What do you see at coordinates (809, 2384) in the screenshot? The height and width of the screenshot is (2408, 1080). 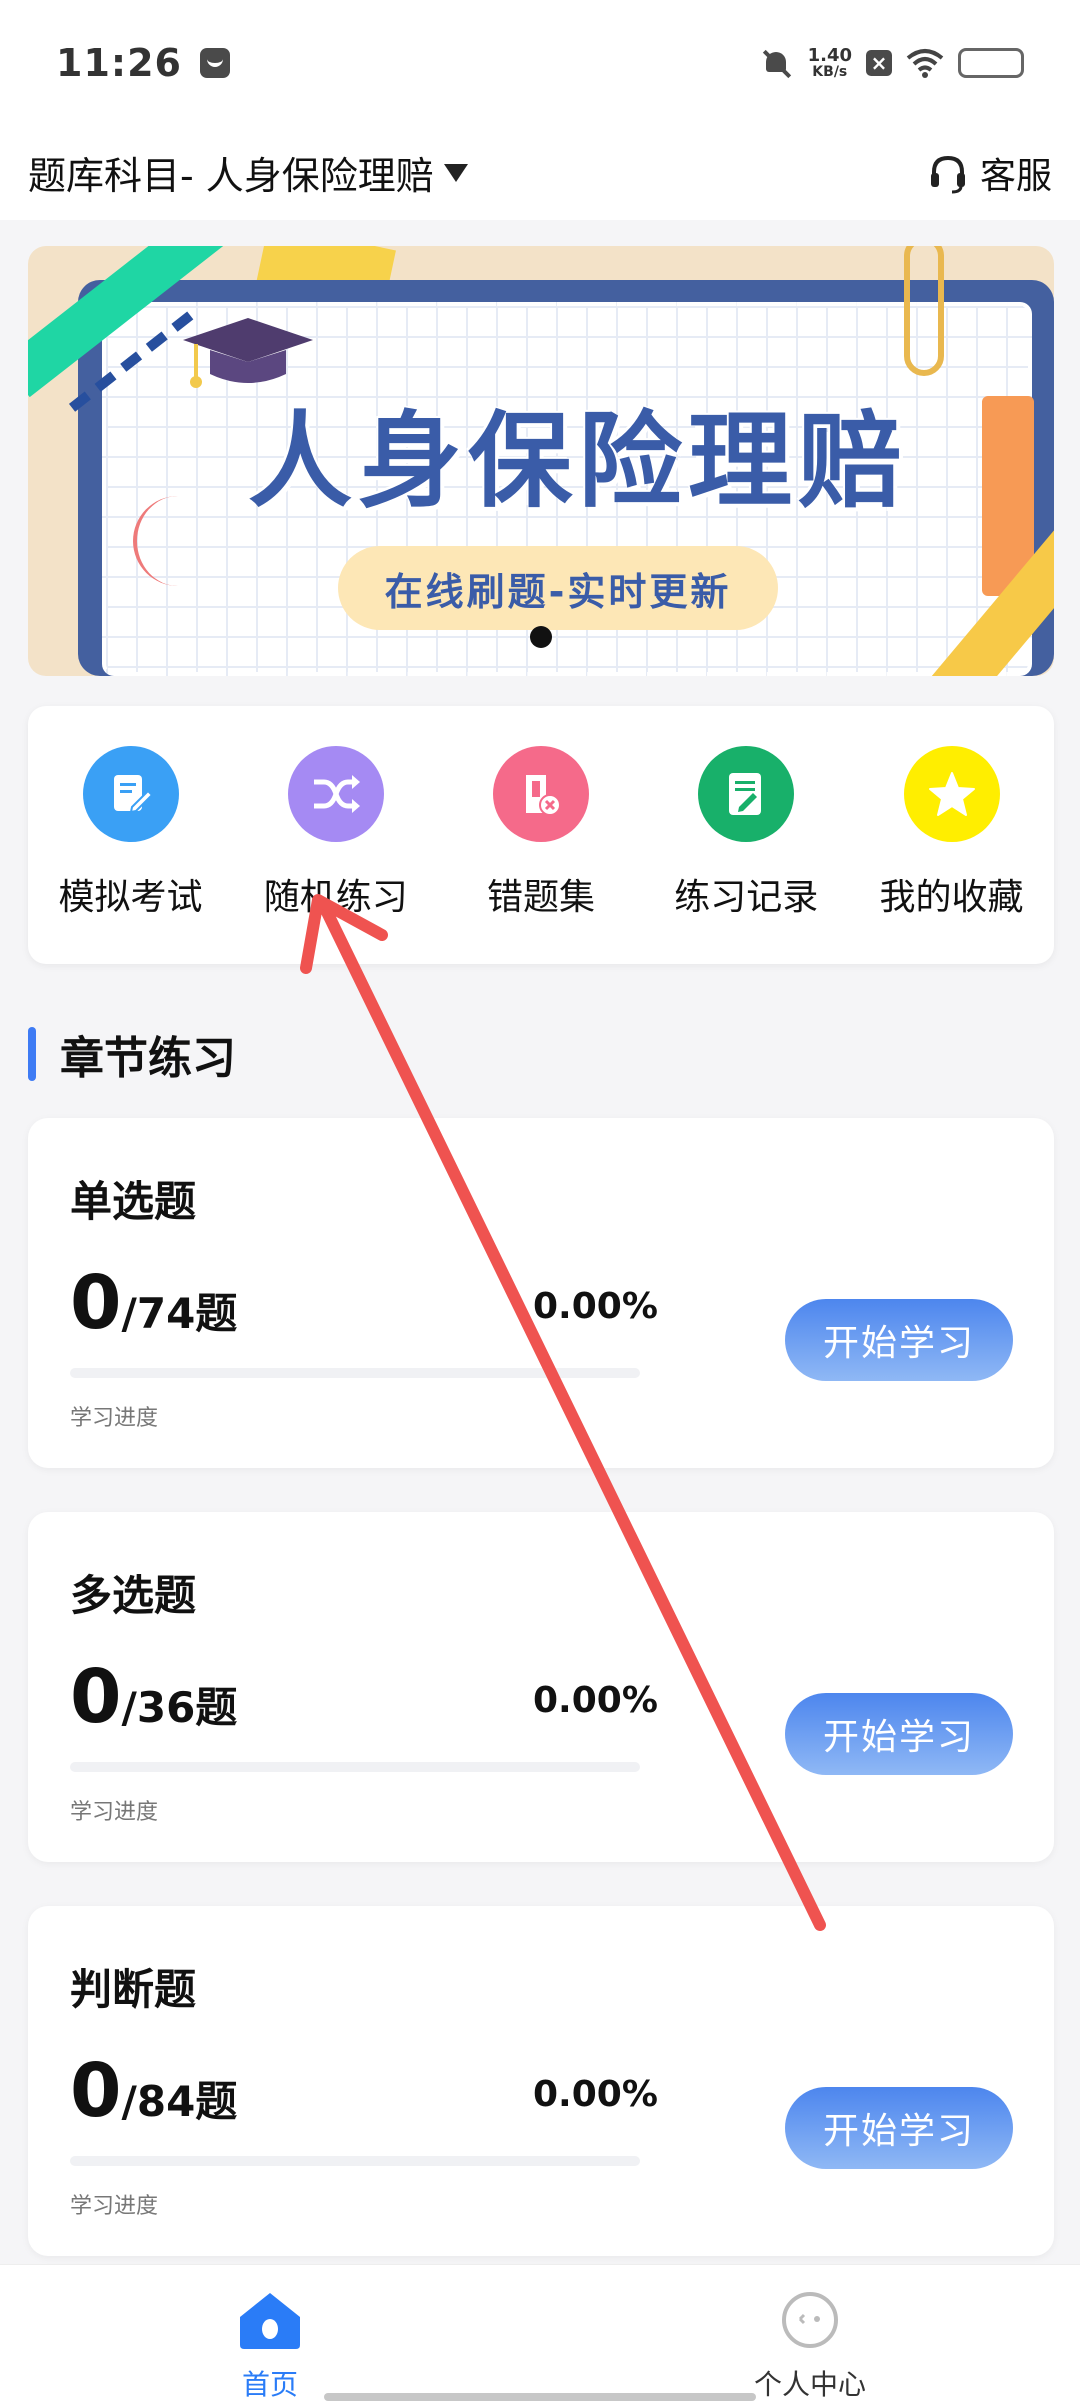 I see `nav-user-center-label: 个人中心` at bounding box center [809, 2384].